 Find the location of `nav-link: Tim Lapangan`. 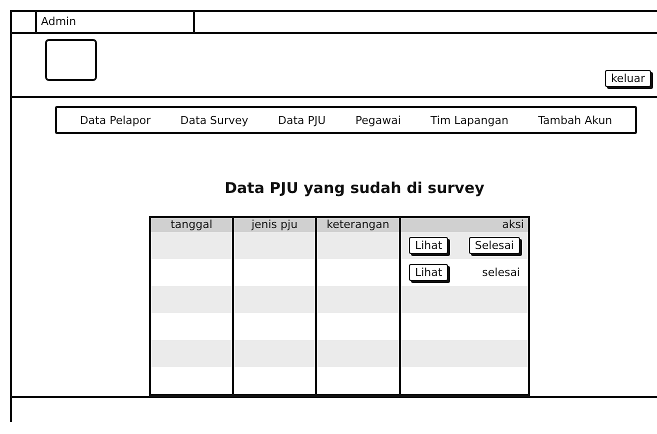

nav-link: Tim Lapangan is located at coordinates (469, 120).